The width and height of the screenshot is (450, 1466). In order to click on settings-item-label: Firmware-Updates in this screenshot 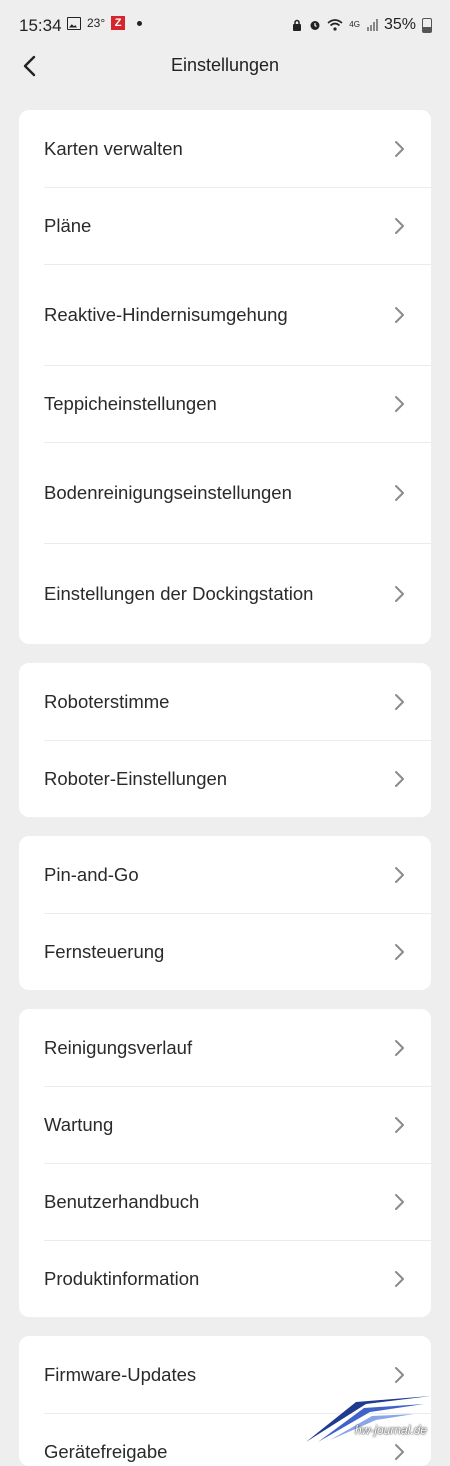, I will do `click(120, 1374)`.